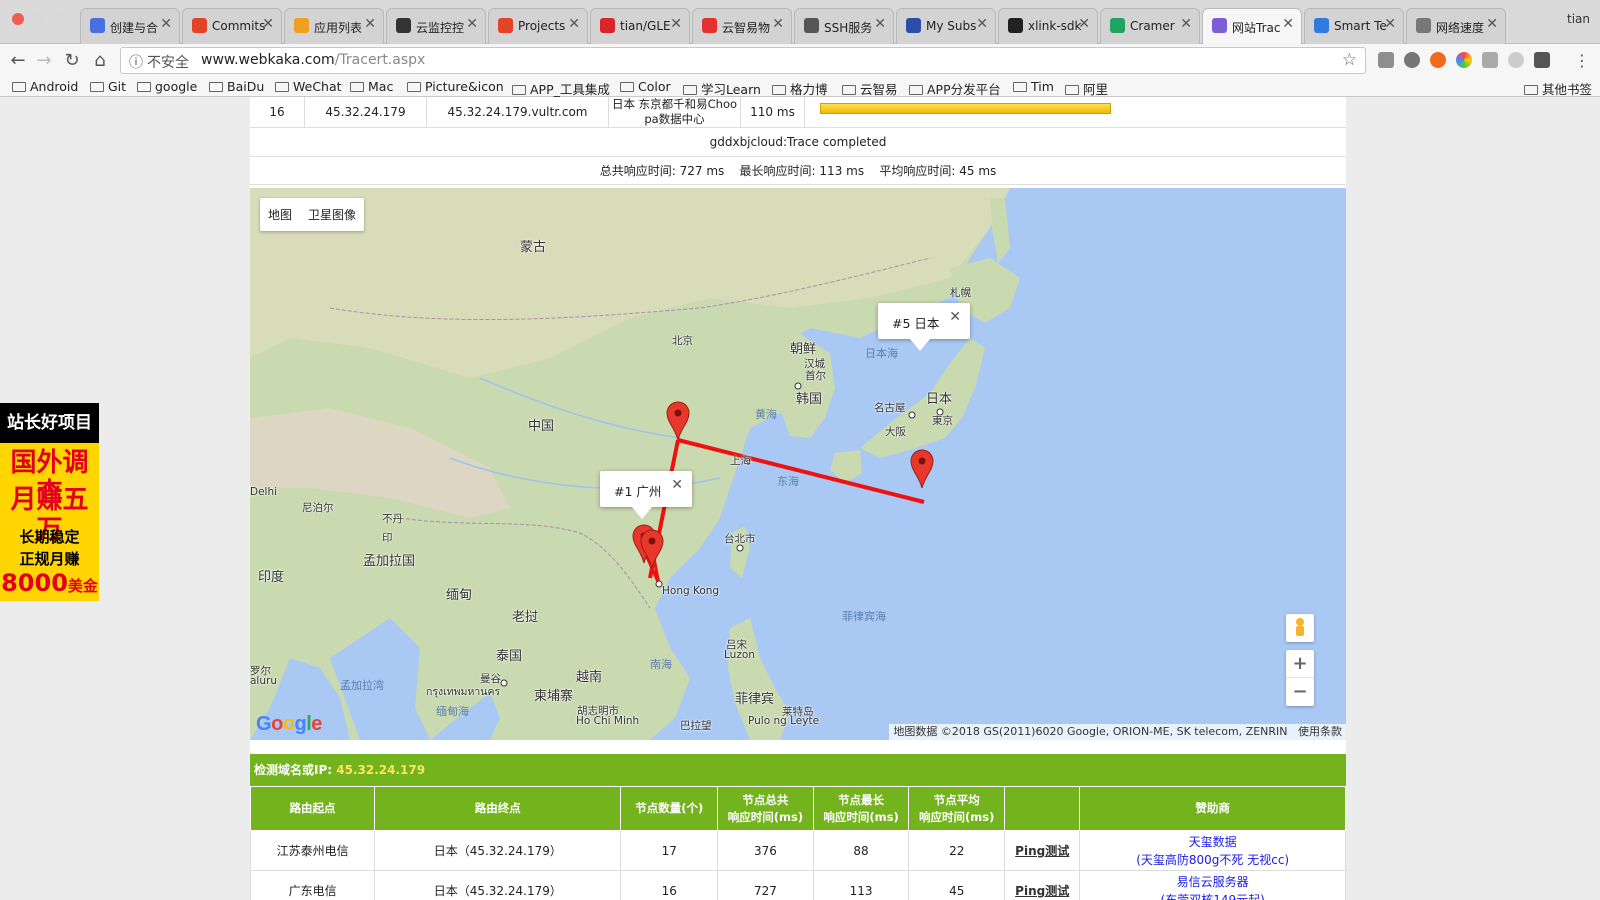 This screenshot has width=1600, height=900. What do you see at coordinates (1542, 60) in the screenshot?
I see `extension-square-icon` at bounding box center [1542, 60].